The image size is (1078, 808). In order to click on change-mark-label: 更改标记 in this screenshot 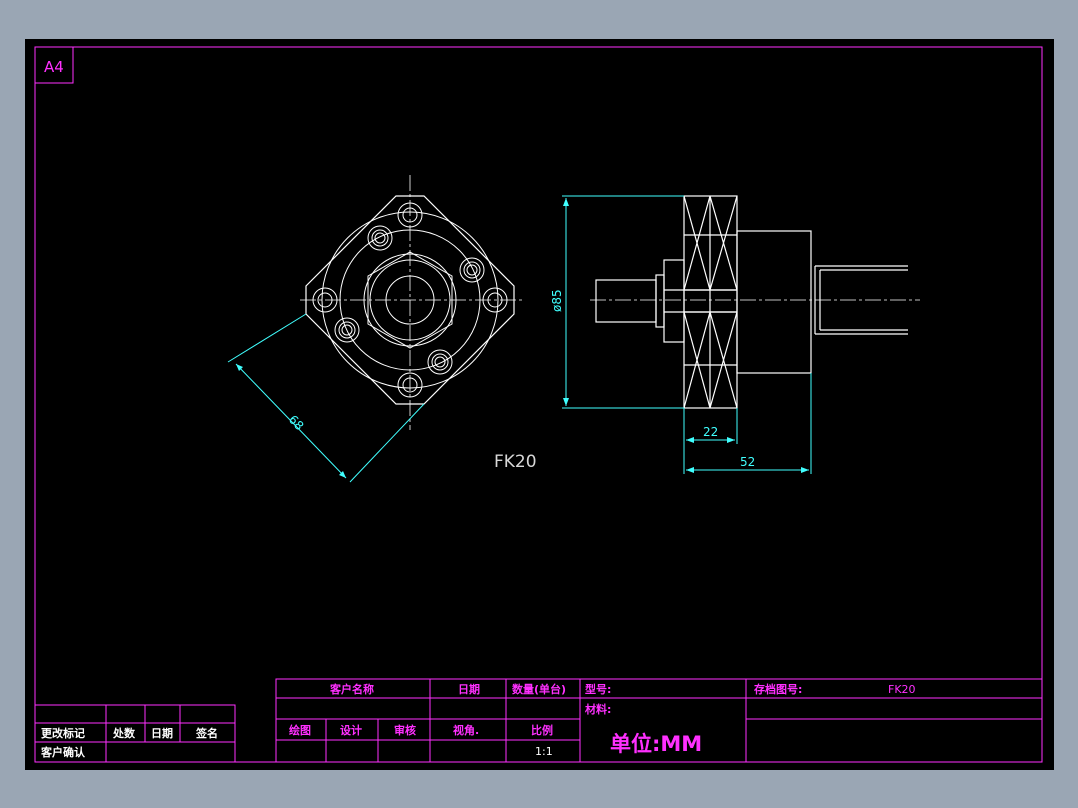, I will do `click(63, 733)`.